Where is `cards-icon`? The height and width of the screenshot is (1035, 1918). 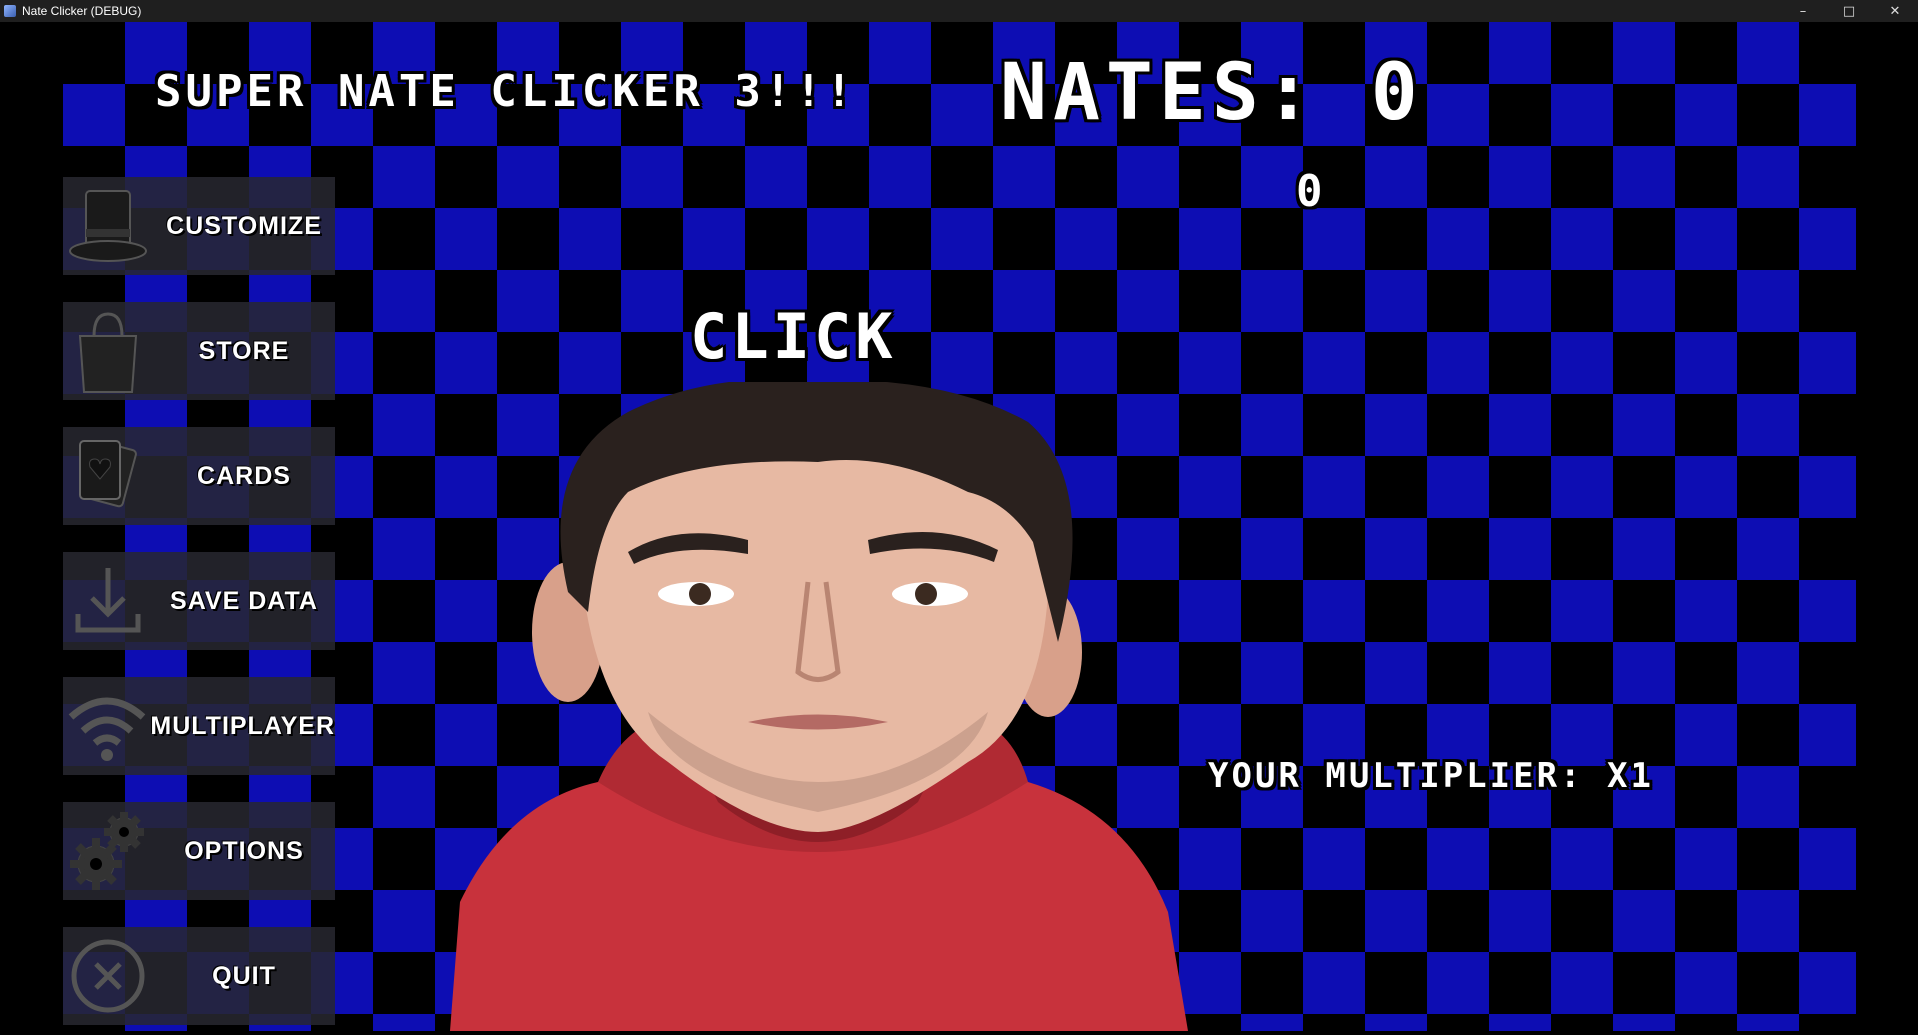 cards-icon is located at coordinates (108, 476).